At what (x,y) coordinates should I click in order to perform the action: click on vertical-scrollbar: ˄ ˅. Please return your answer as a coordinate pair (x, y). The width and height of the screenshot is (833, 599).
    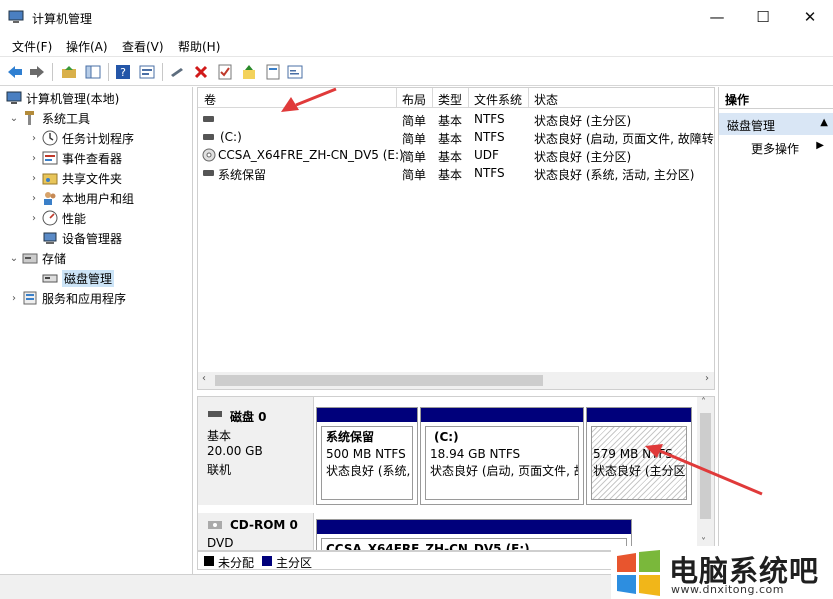
    Looking at the image, I should click on (705, 473).